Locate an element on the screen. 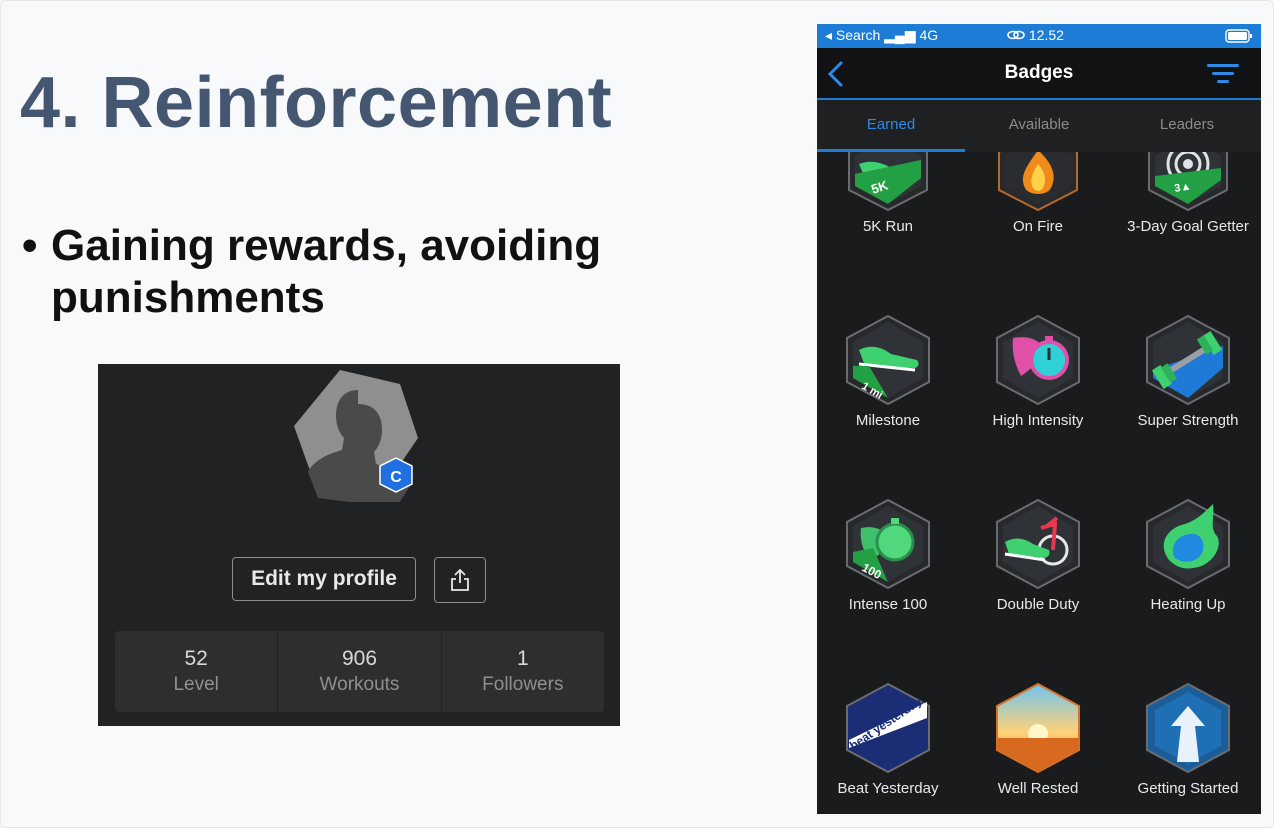 The image size is (1274, 828). badge-5k-run: 5K 5K Run is located at coordinates (890, 194).